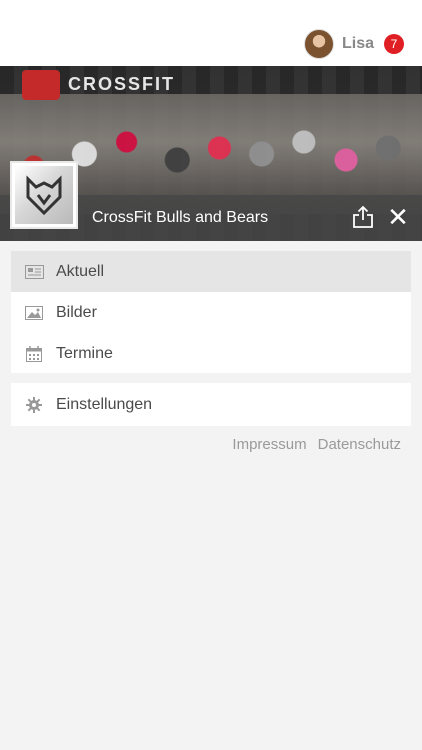 The image size is (422, 750). Describe the element at coordinates (398, 217) in the screenshot. I see `close-icon: ✕` at that location.